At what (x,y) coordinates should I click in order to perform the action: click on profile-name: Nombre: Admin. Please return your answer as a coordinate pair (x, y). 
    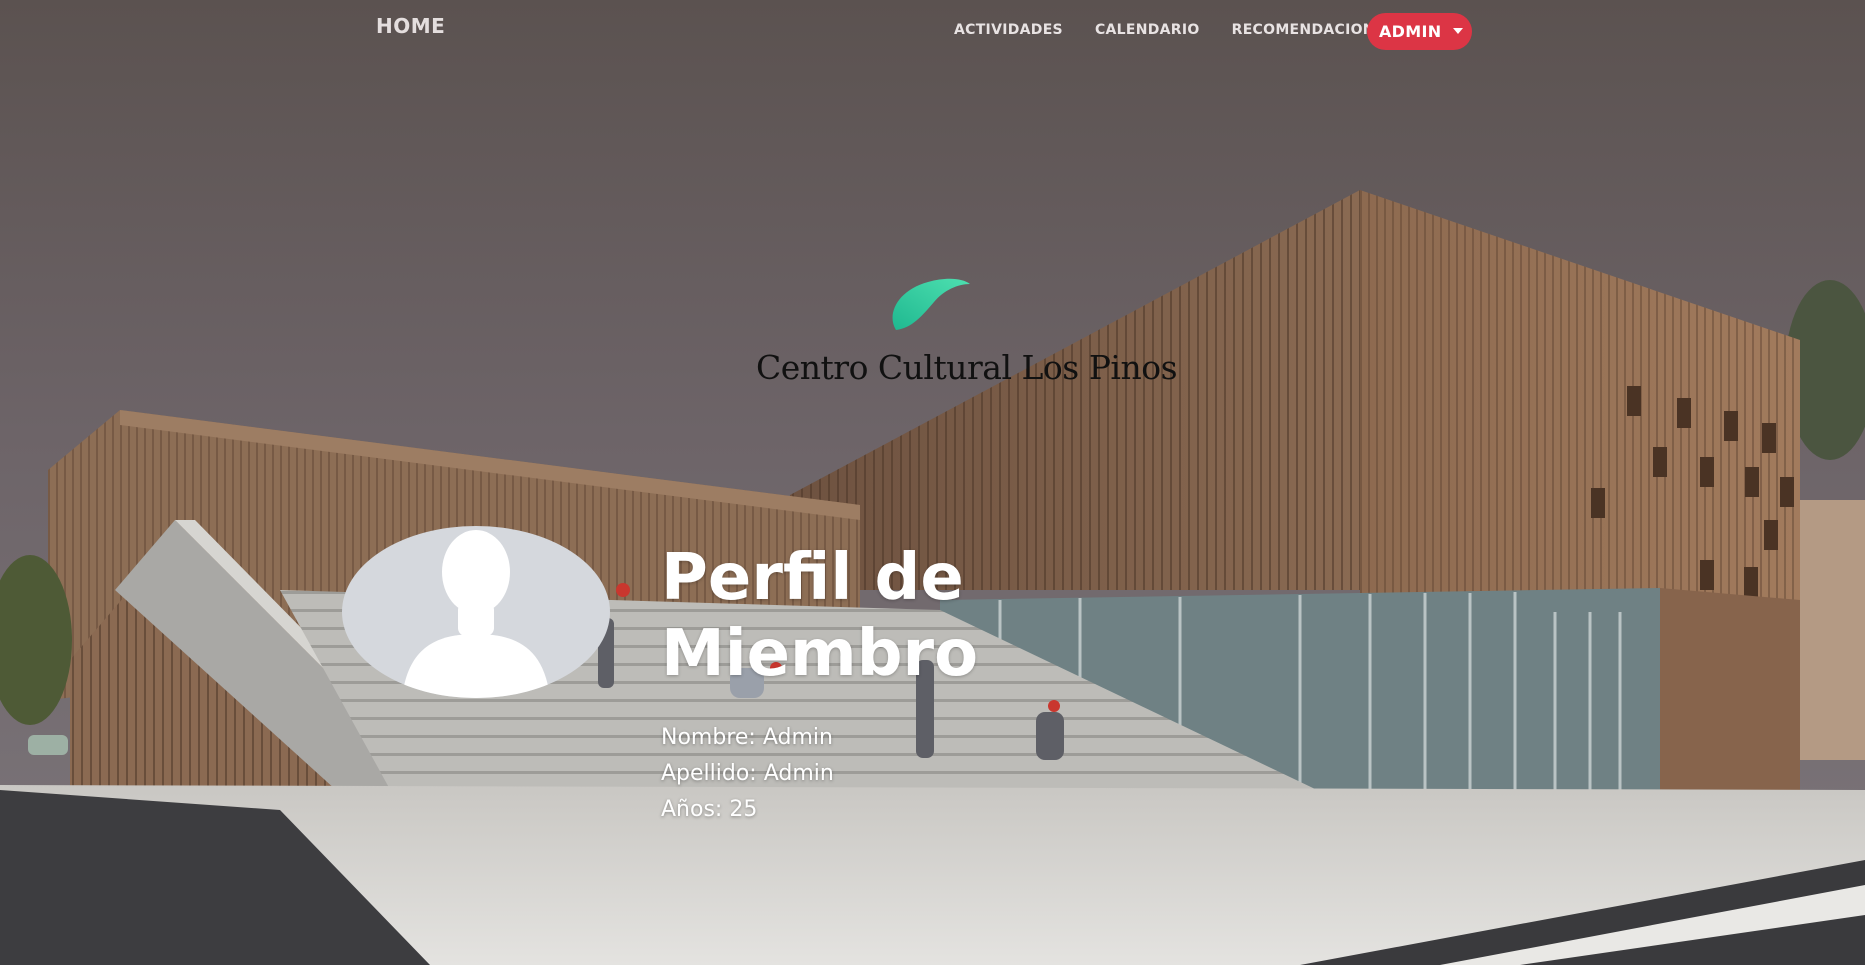
    Looking at the image, I should click on (747, 737).